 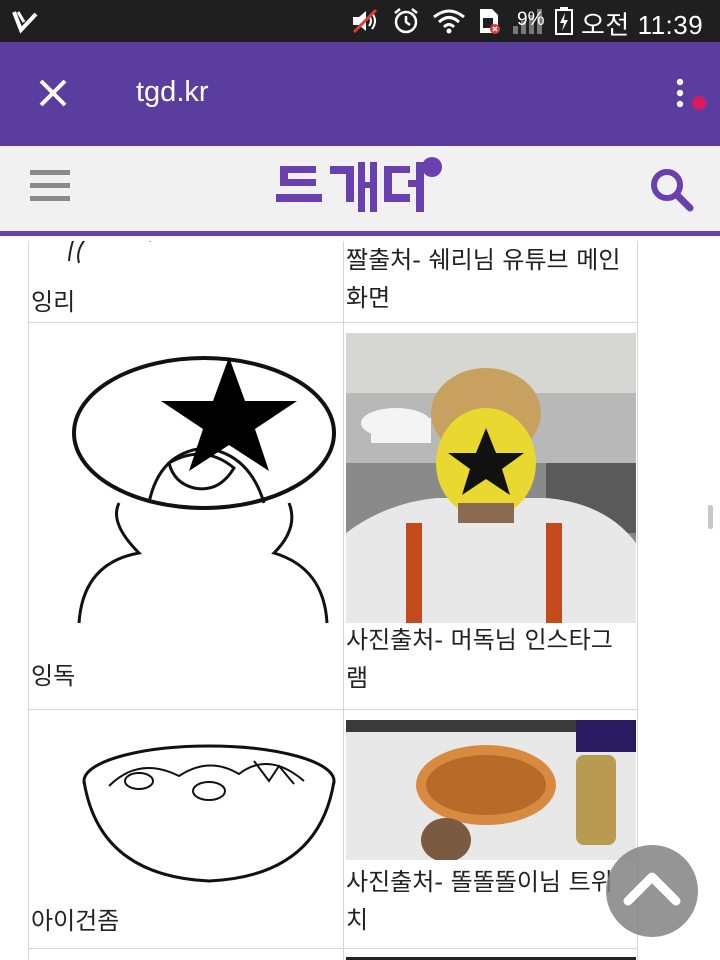 What do you see at coordinates (479, 659) in the screenshot?
I see `caption-text: 사진출처- 머독님 인스타그램` at bounding box center [479, 659].